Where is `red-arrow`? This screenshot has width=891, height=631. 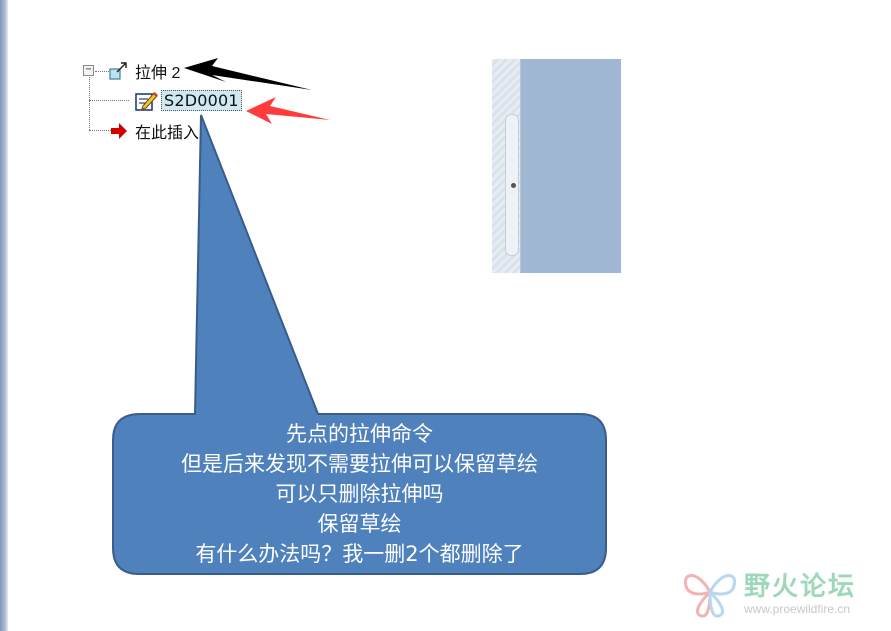 red-arrow is located at coordinates (288, 110).